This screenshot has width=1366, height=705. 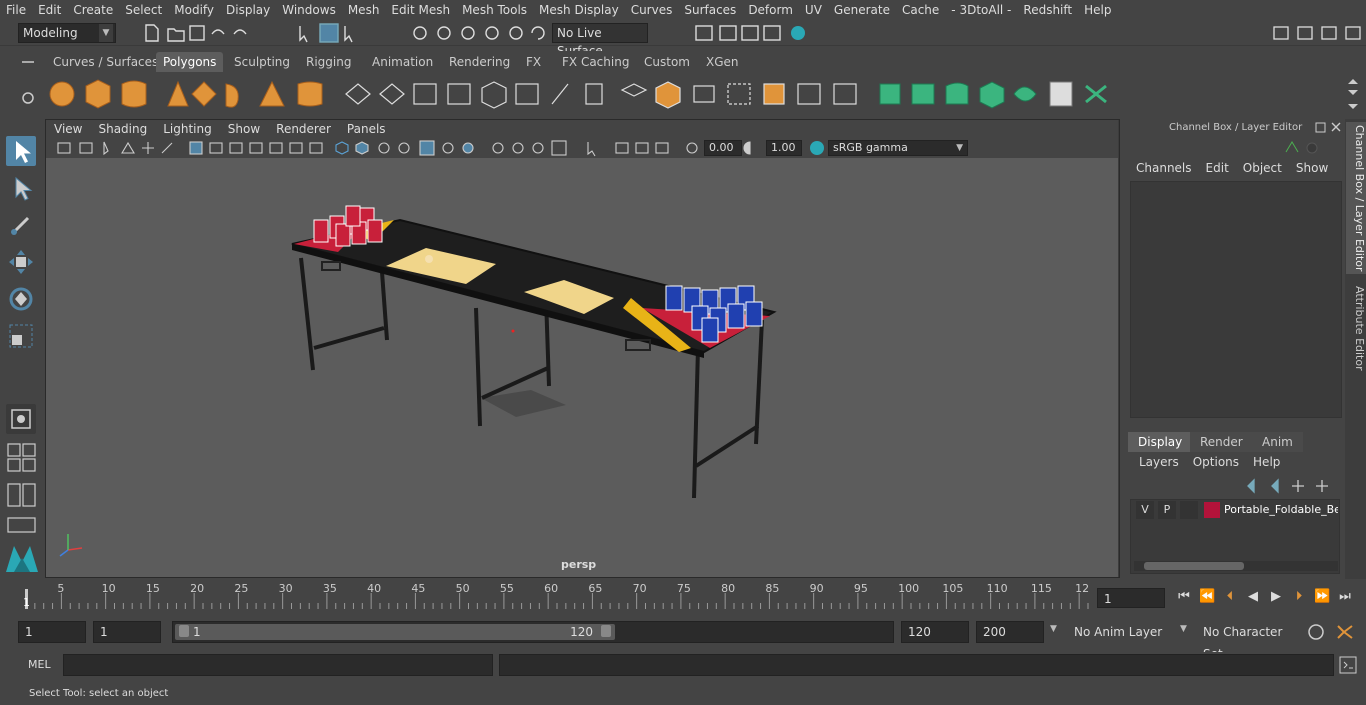 What do you see at coordinates (533, 62) in the screenshot?
I see `shelf-tab: FX` at bounding box center [533, 62].